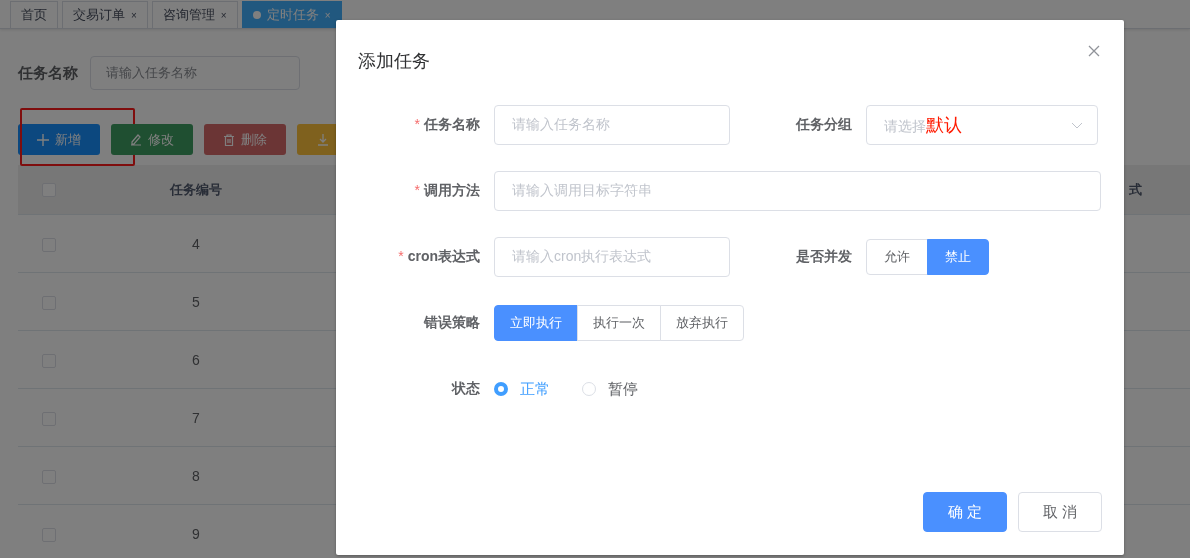  I want to click on filter-label: 任务名称, so click(48, 73).